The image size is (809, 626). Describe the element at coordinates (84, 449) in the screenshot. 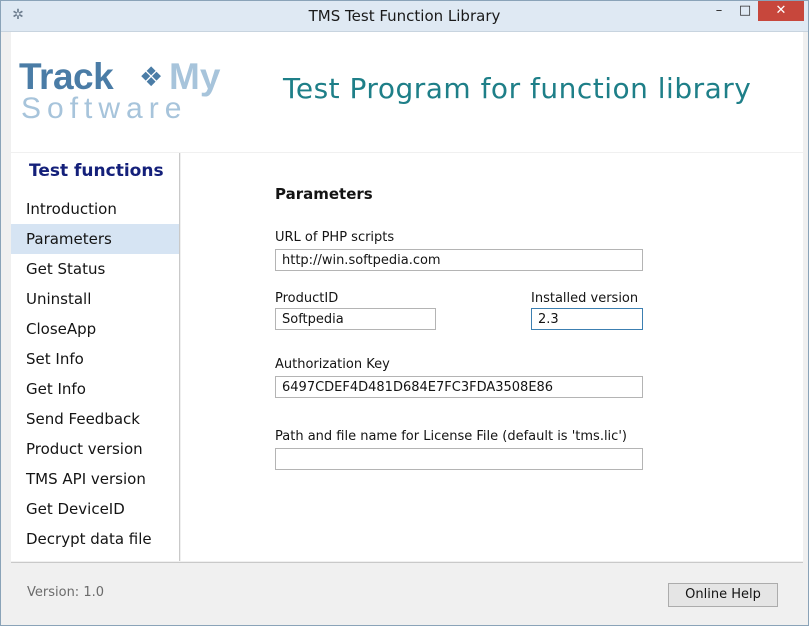

I see `sidebar-item-label: Product version` at that location.